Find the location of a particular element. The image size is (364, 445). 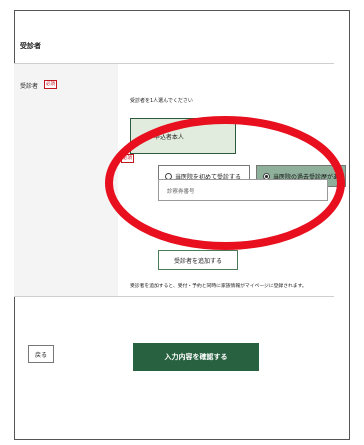

form-label-column is located at coordinates (66, 180).